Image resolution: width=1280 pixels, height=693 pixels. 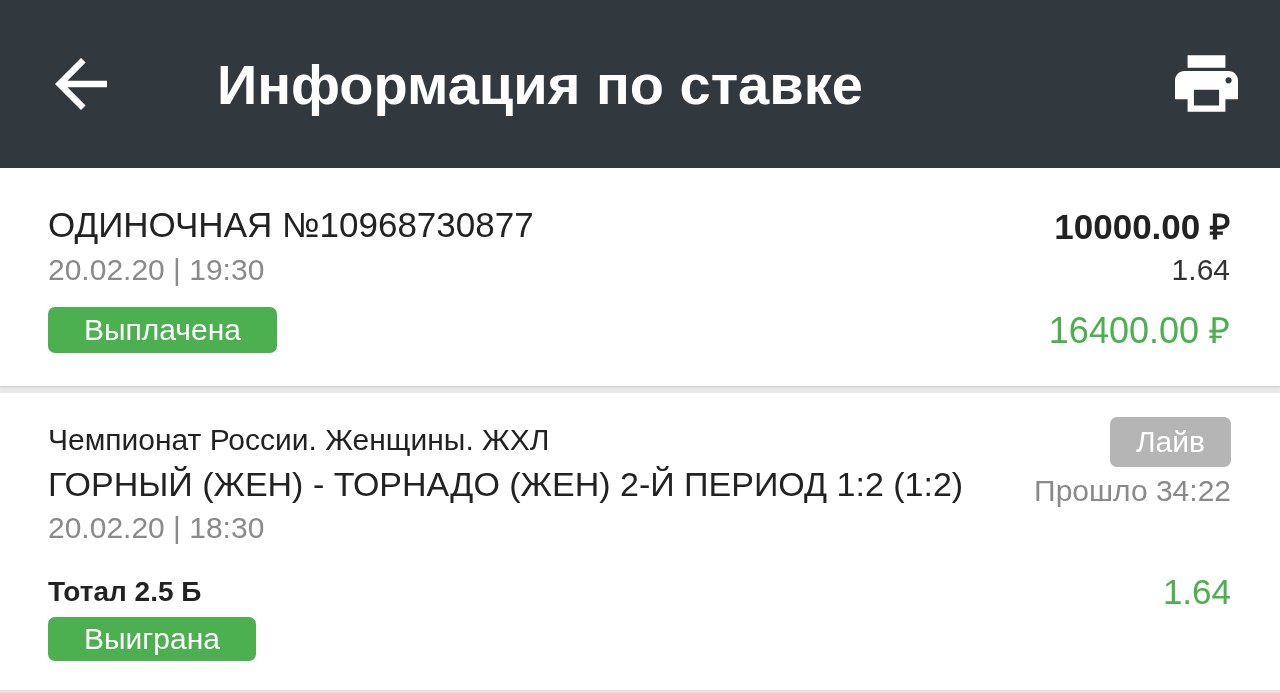 What do you see at coordinates (1141, 226) in the screenshot?
I see `stake-amount: 10000.00 ₽` at bounding box center [1141, 226].